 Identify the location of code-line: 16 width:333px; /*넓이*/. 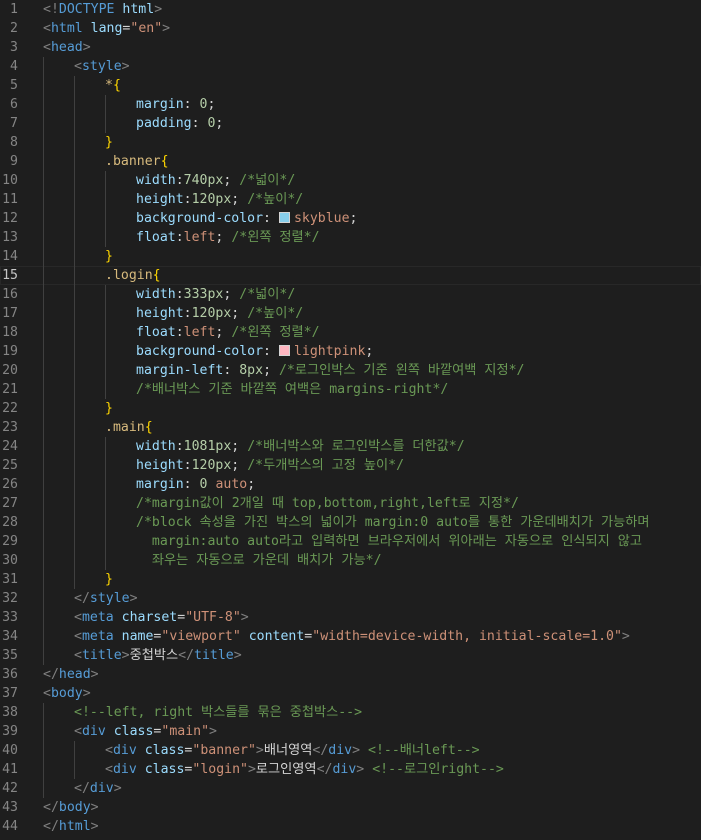
(350, 294).